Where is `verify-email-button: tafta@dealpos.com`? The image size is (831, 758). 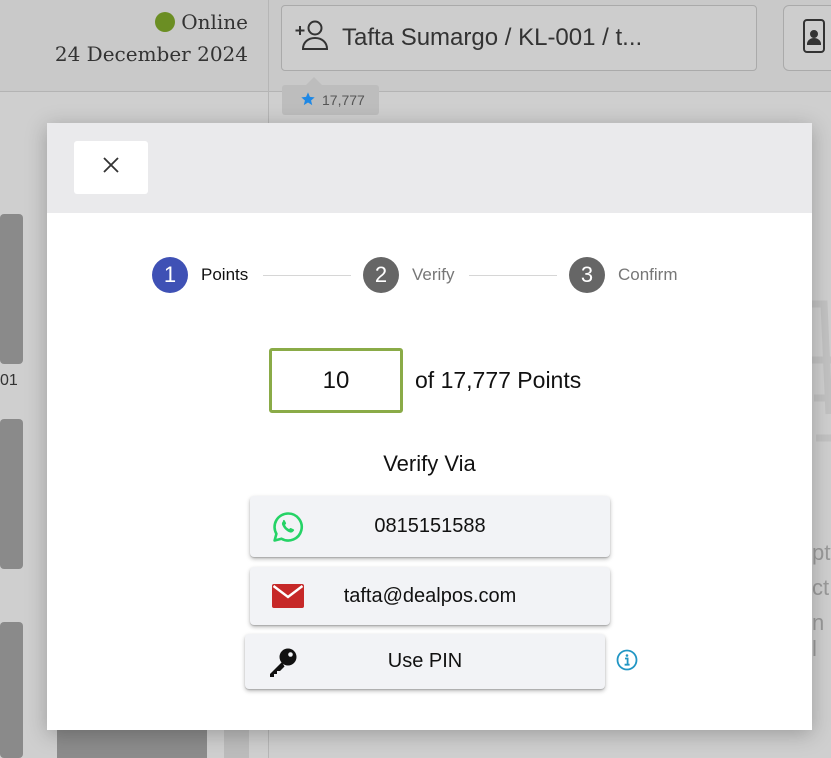 verify-email-button: tafta@dealpos.com is located at coordinates (430, 596).